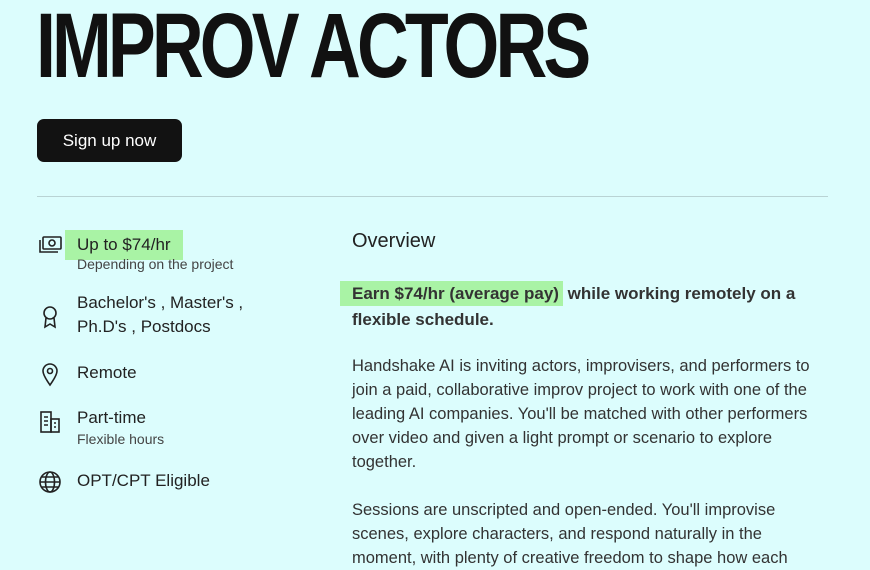 The width and height of the screenshot is (870, 570). I want to click on pay-highlight: Earn $74/hr (average pay), so click(451, 293).